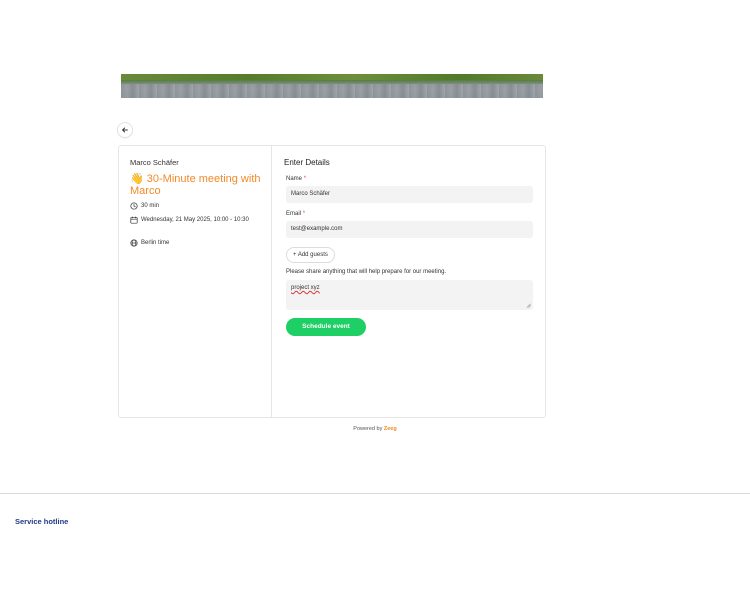 The width and height of the screenshot is (750, 595). I want to click on add-guests-button: + Add guests, so click(310, 255).